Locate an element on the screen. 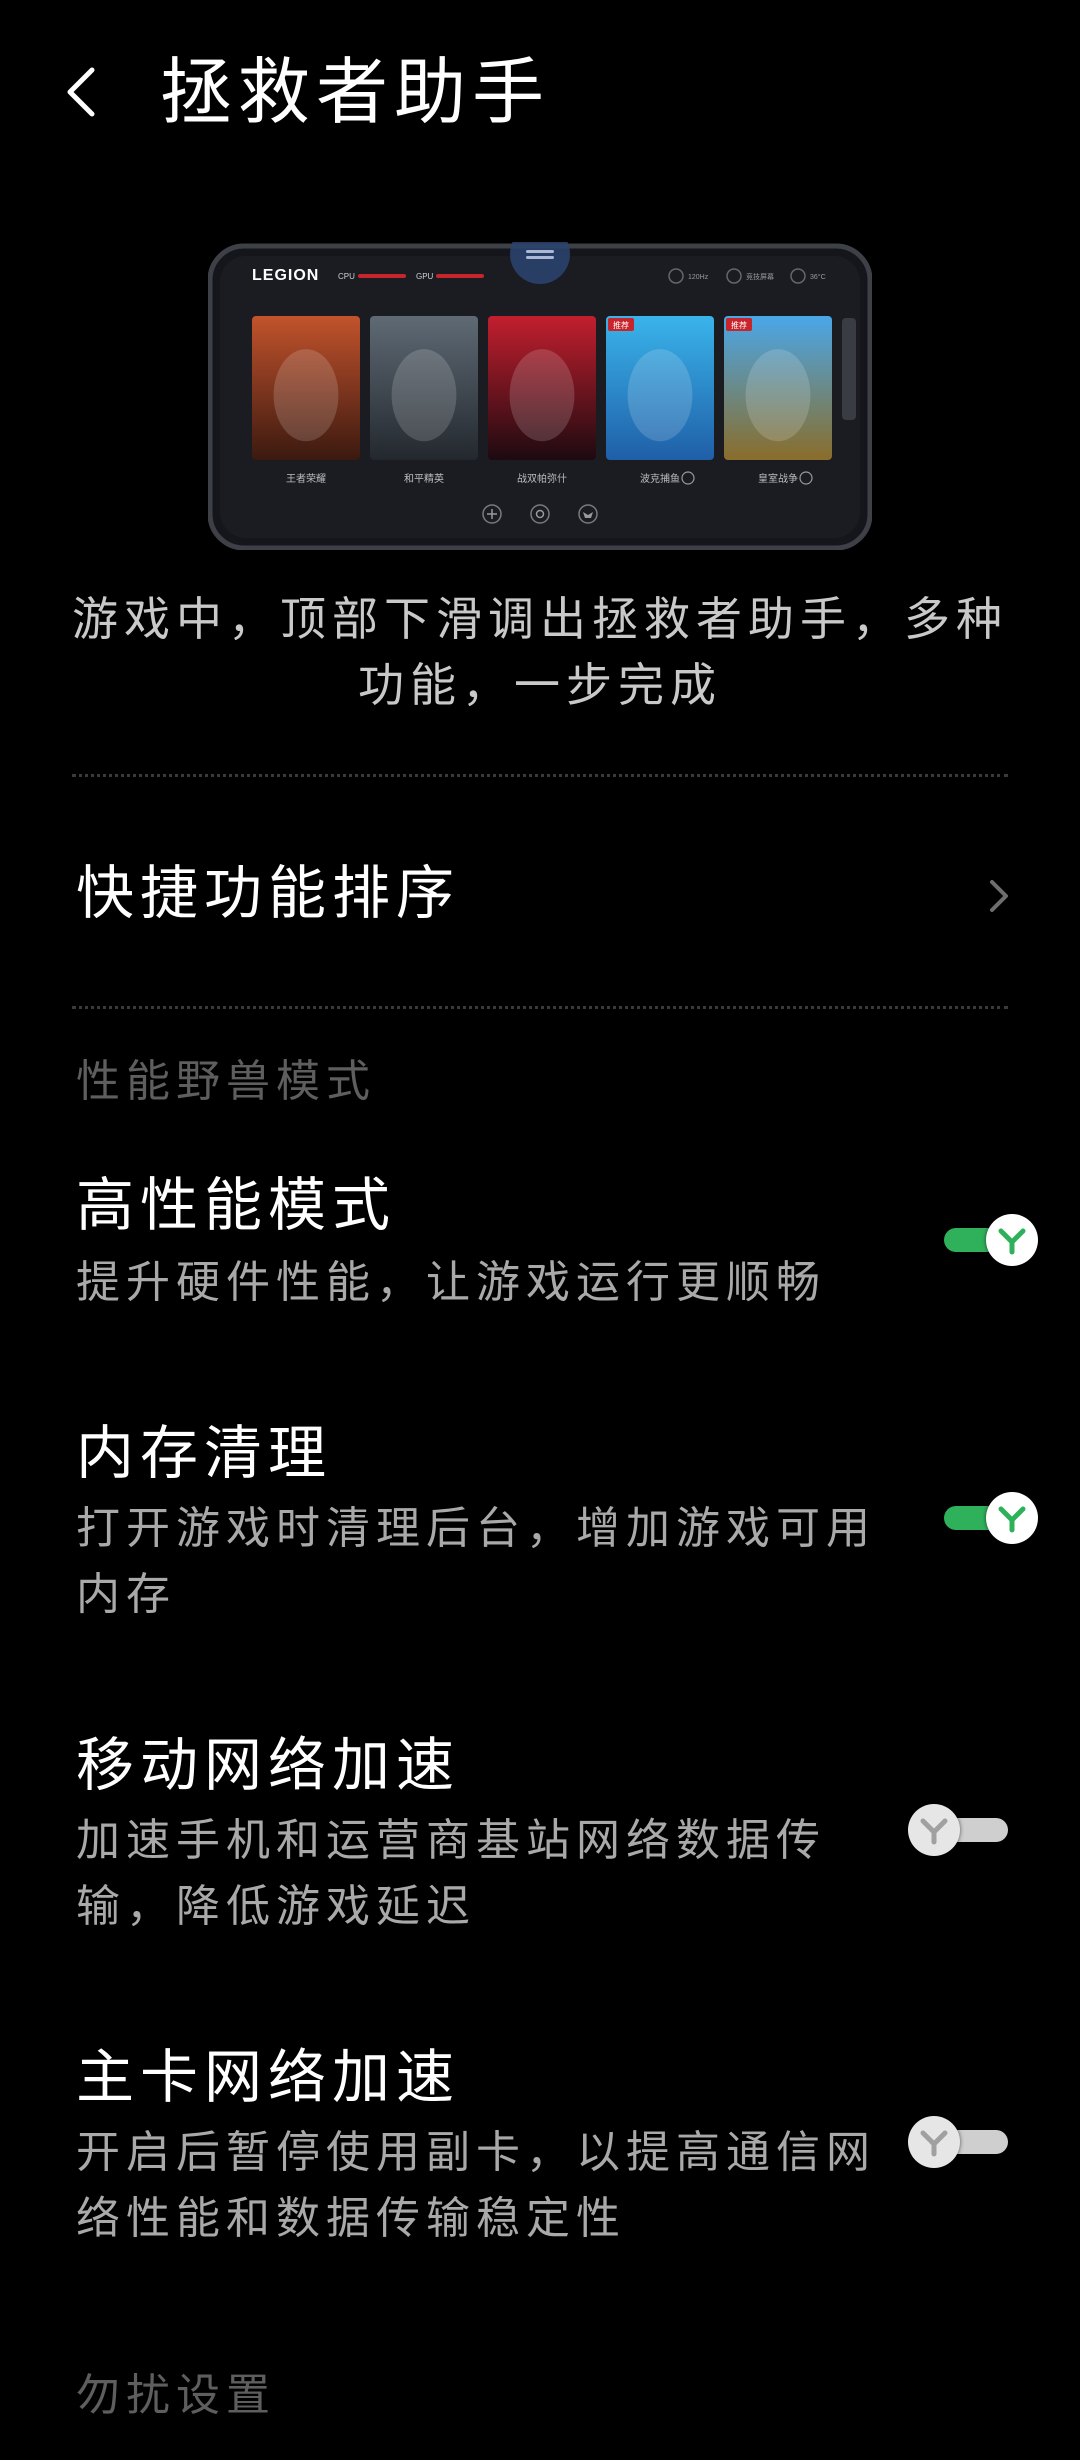  memory-cleanup-toggle is located at coordinates (987, 1520).